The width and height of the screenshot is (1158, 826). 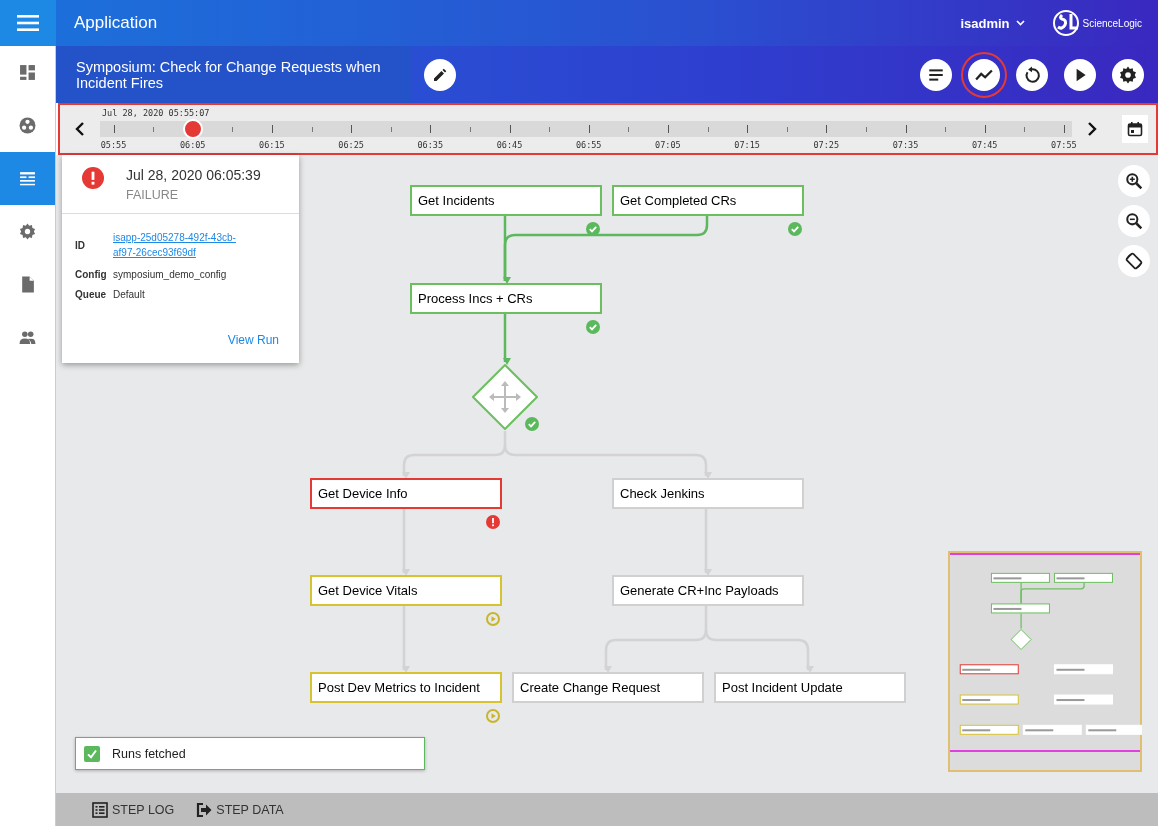 I want to click on timeline-track, so click(x=586, y=129).